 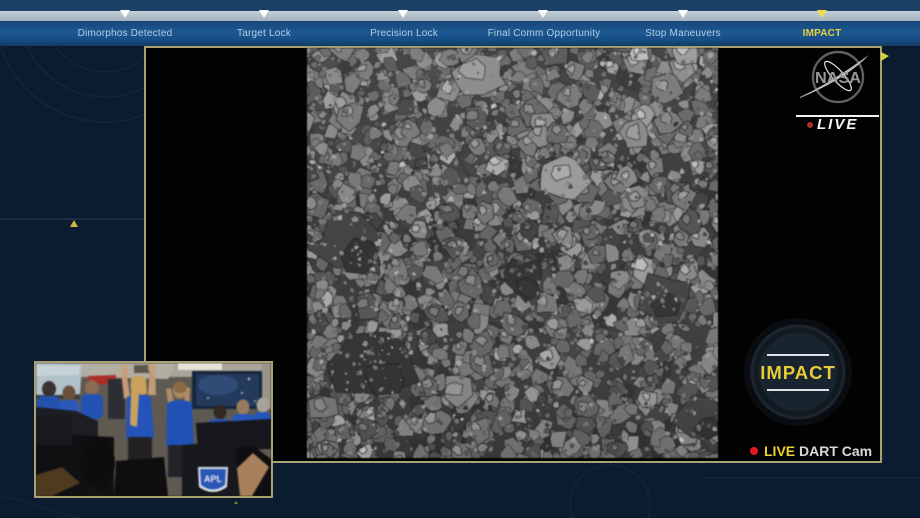 I want to click on svg-text: APL, so click(x=213, y=479).